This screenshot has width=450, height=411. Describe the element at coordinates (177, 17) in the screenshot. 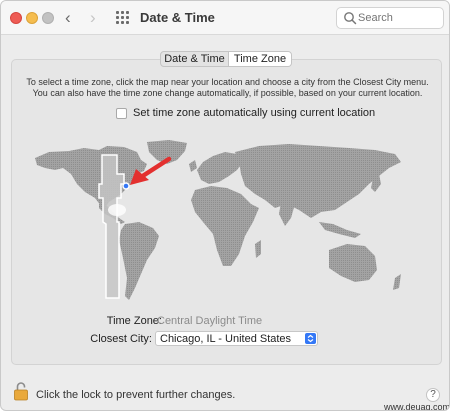

I see `window-title: Date & Time` at that location.